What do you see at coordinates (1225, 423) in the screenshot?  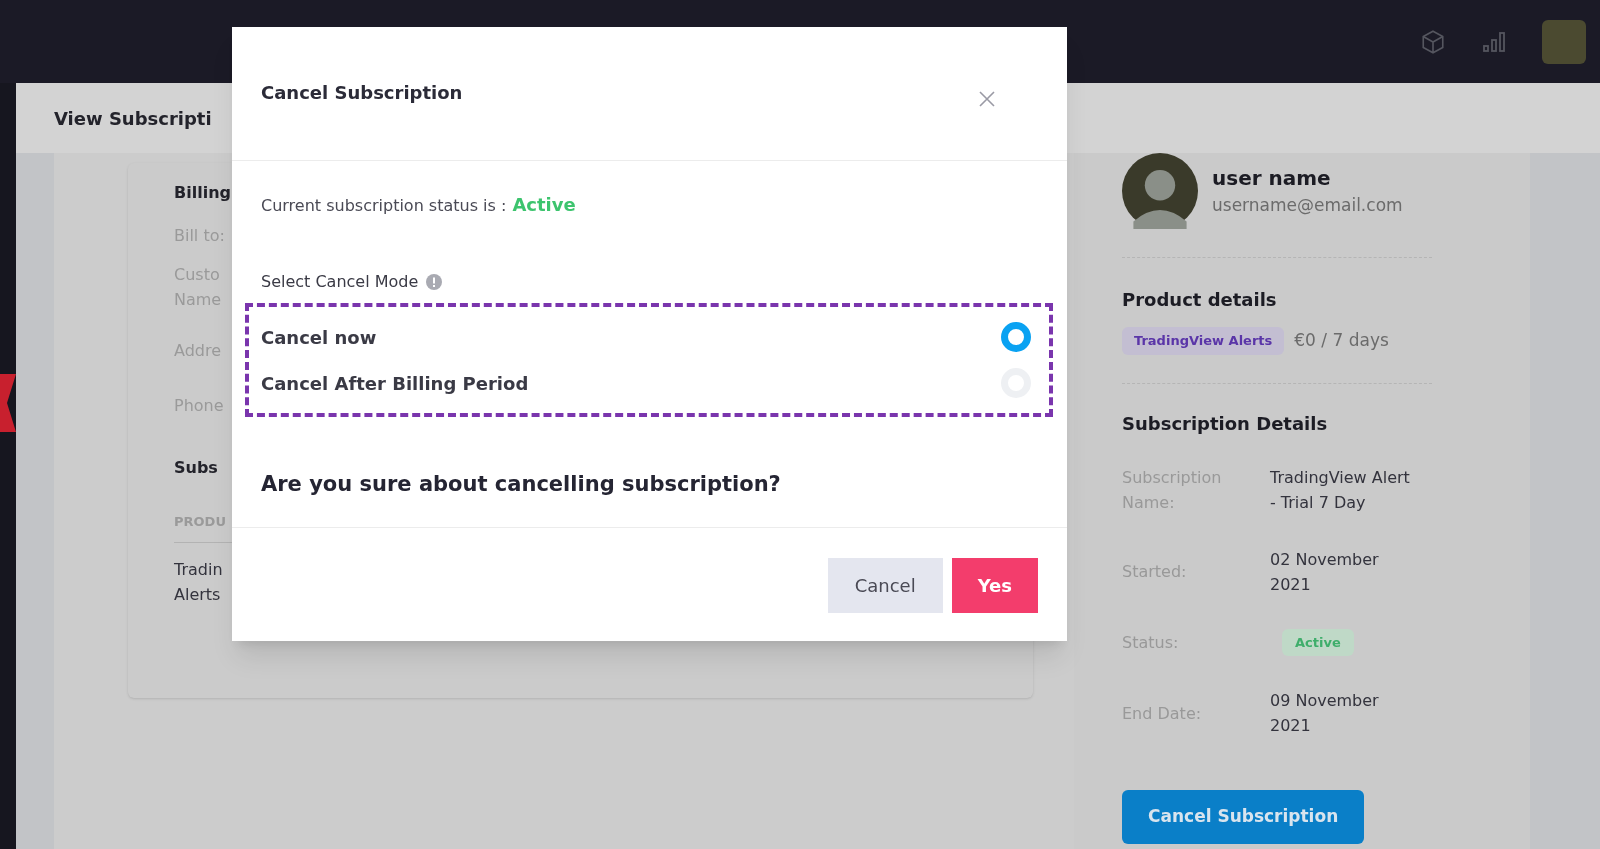 I see `section-heading: Subscription Details` at bounding box center [1225, 423].